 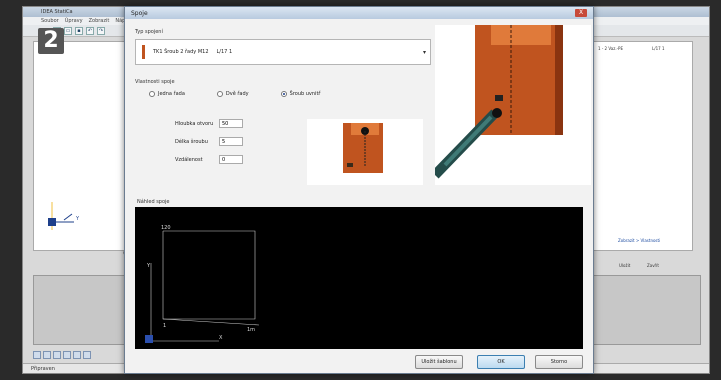 I want to click on distance-input, so click(x=231, y=159).